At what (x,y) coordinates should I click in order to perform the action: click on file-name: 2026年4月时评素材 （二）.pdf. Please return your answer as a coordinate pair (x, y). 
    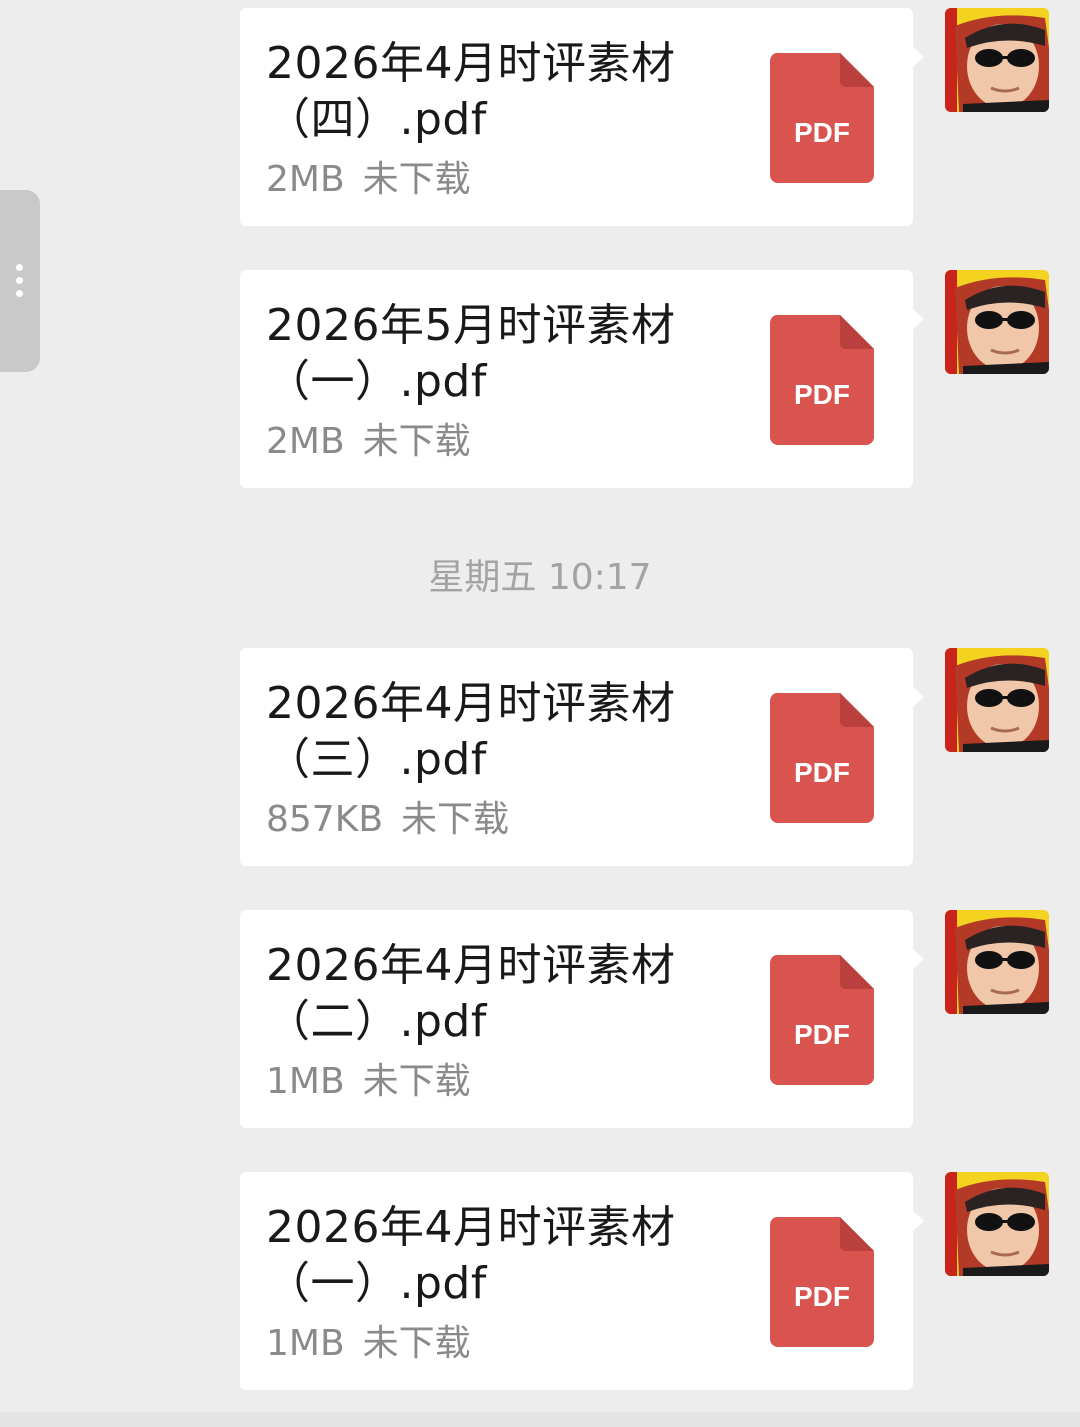
    Looking at the image, I should click on (471, 993).